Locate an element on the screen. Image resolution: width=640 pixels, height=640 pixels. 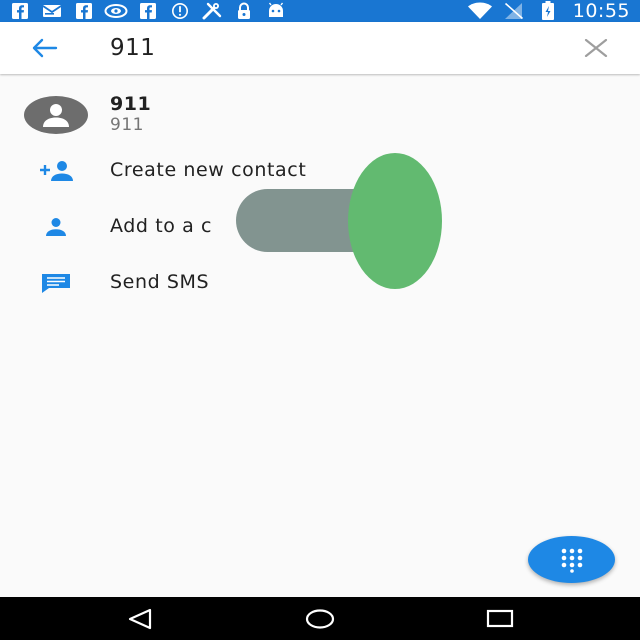
create-new-contact-label: Create new contact is located at coordinates (208, 170).